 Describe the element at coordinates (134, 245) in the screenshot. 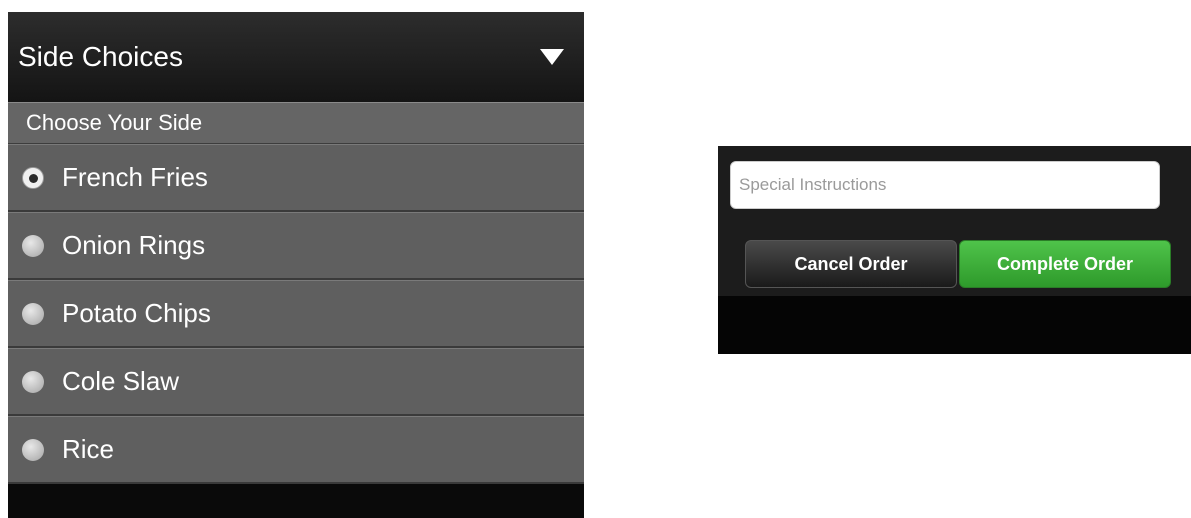

I see `option-label: Onion Rings` at that location.